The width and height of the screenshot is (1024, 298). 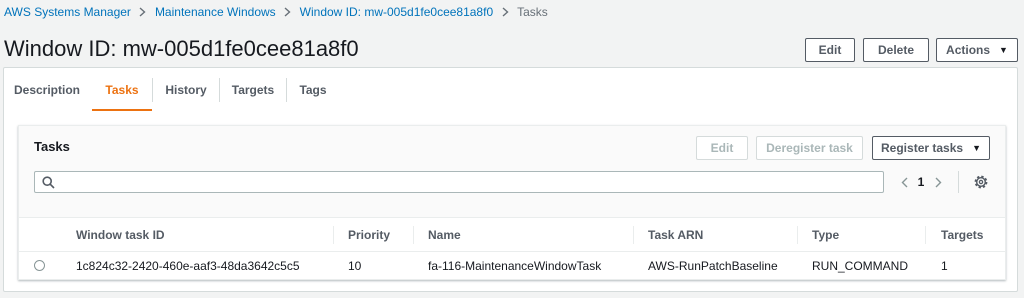 I want to click on pagination: 1, so click(x=921, y=182).